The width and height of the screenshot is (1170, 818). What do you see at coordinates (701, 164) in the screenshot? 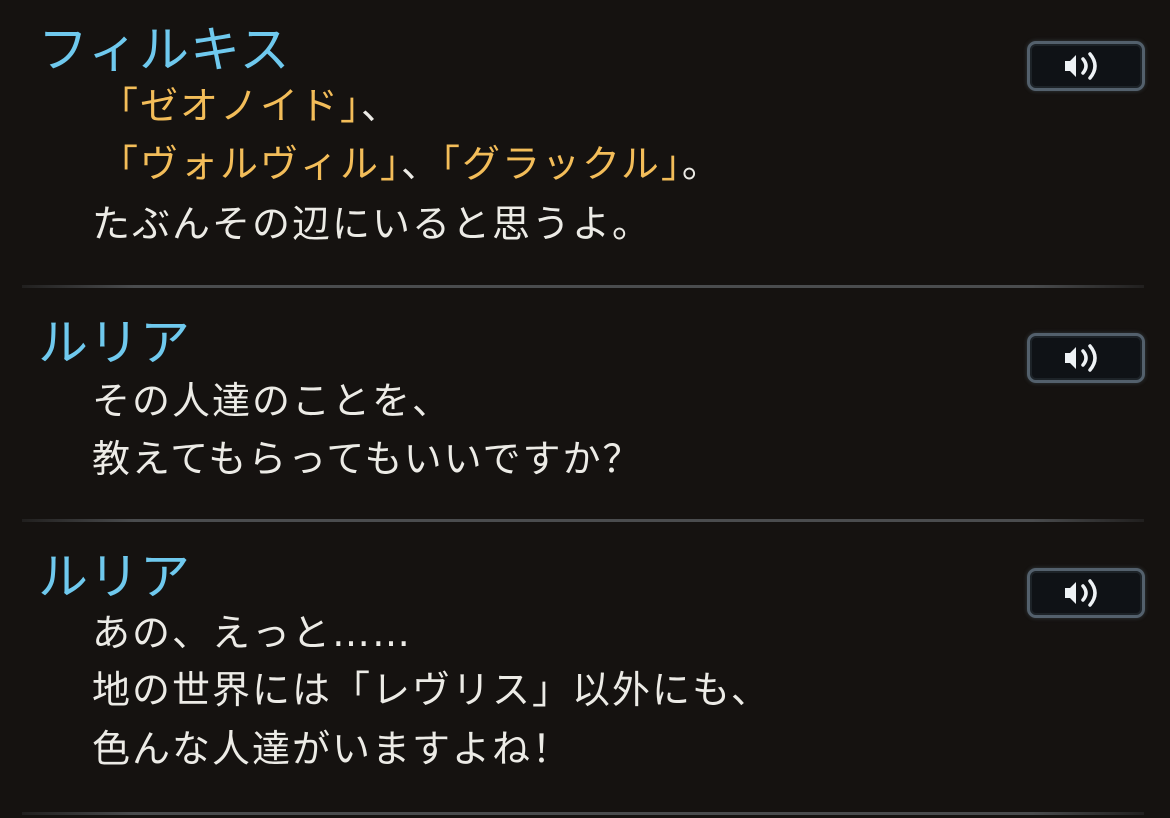
I see `dialogue-text: 。` at bounding box center [701, 164].